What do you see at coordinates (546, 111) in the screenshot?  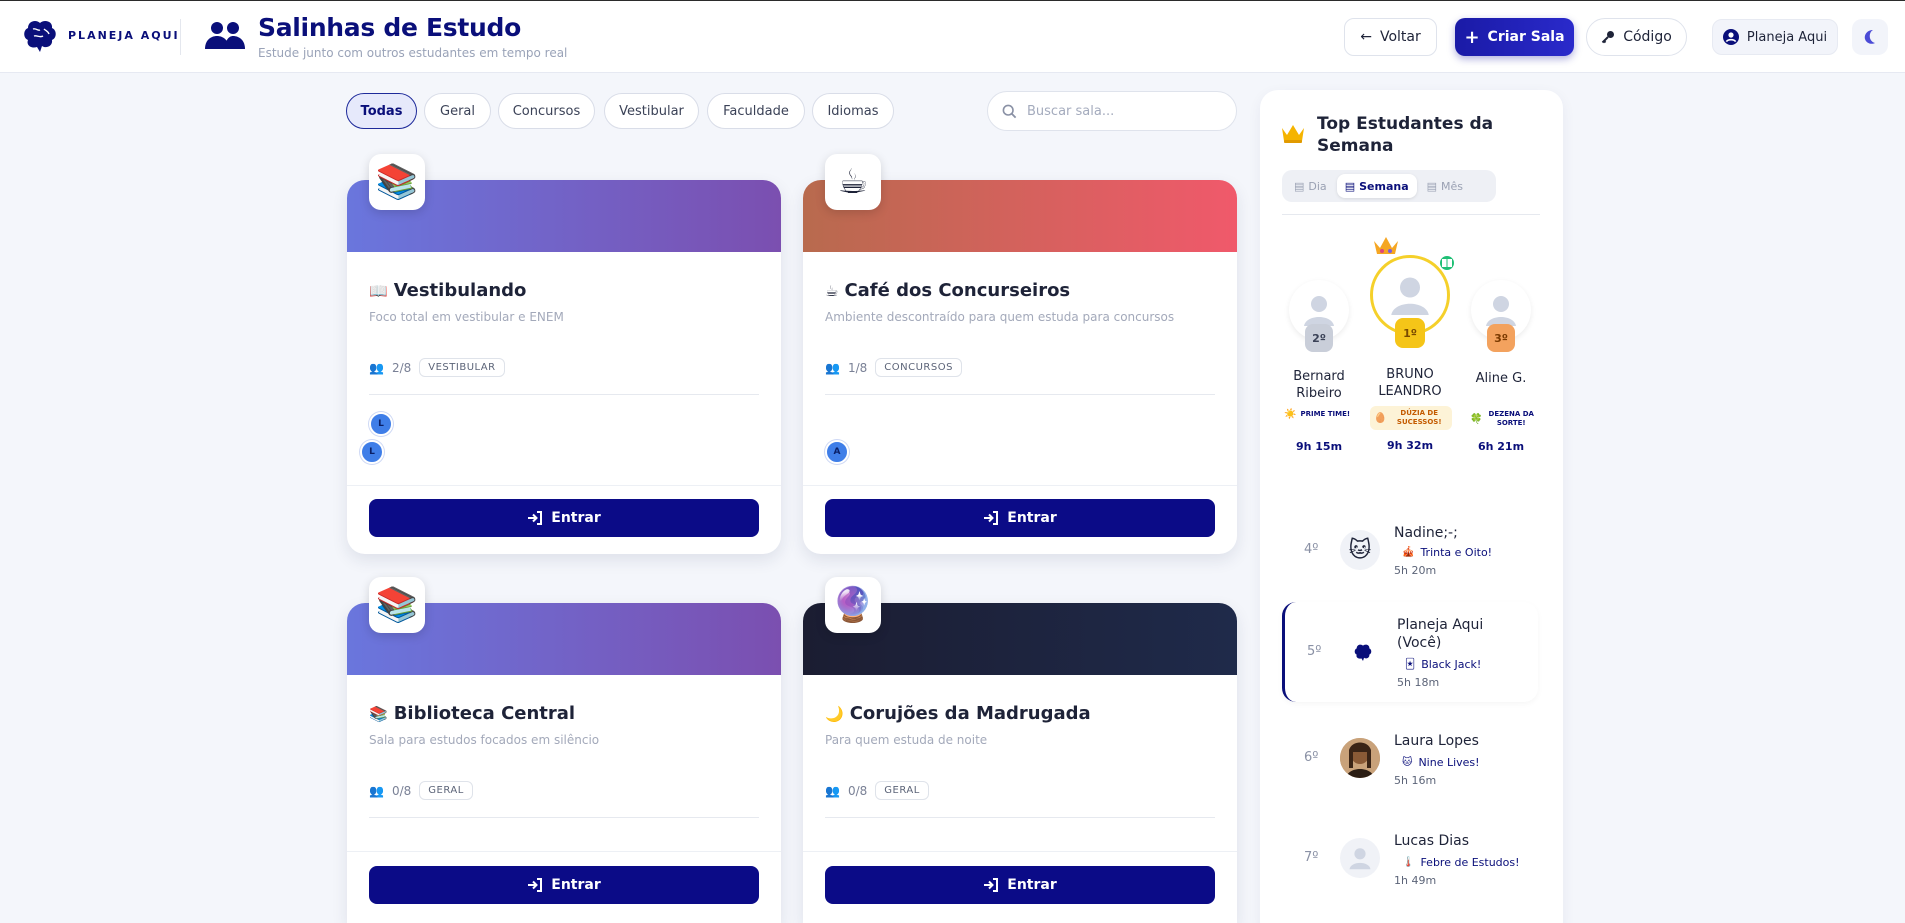 I see `filter-chip-concursos: Concursos` at bounding box center [546, 111].